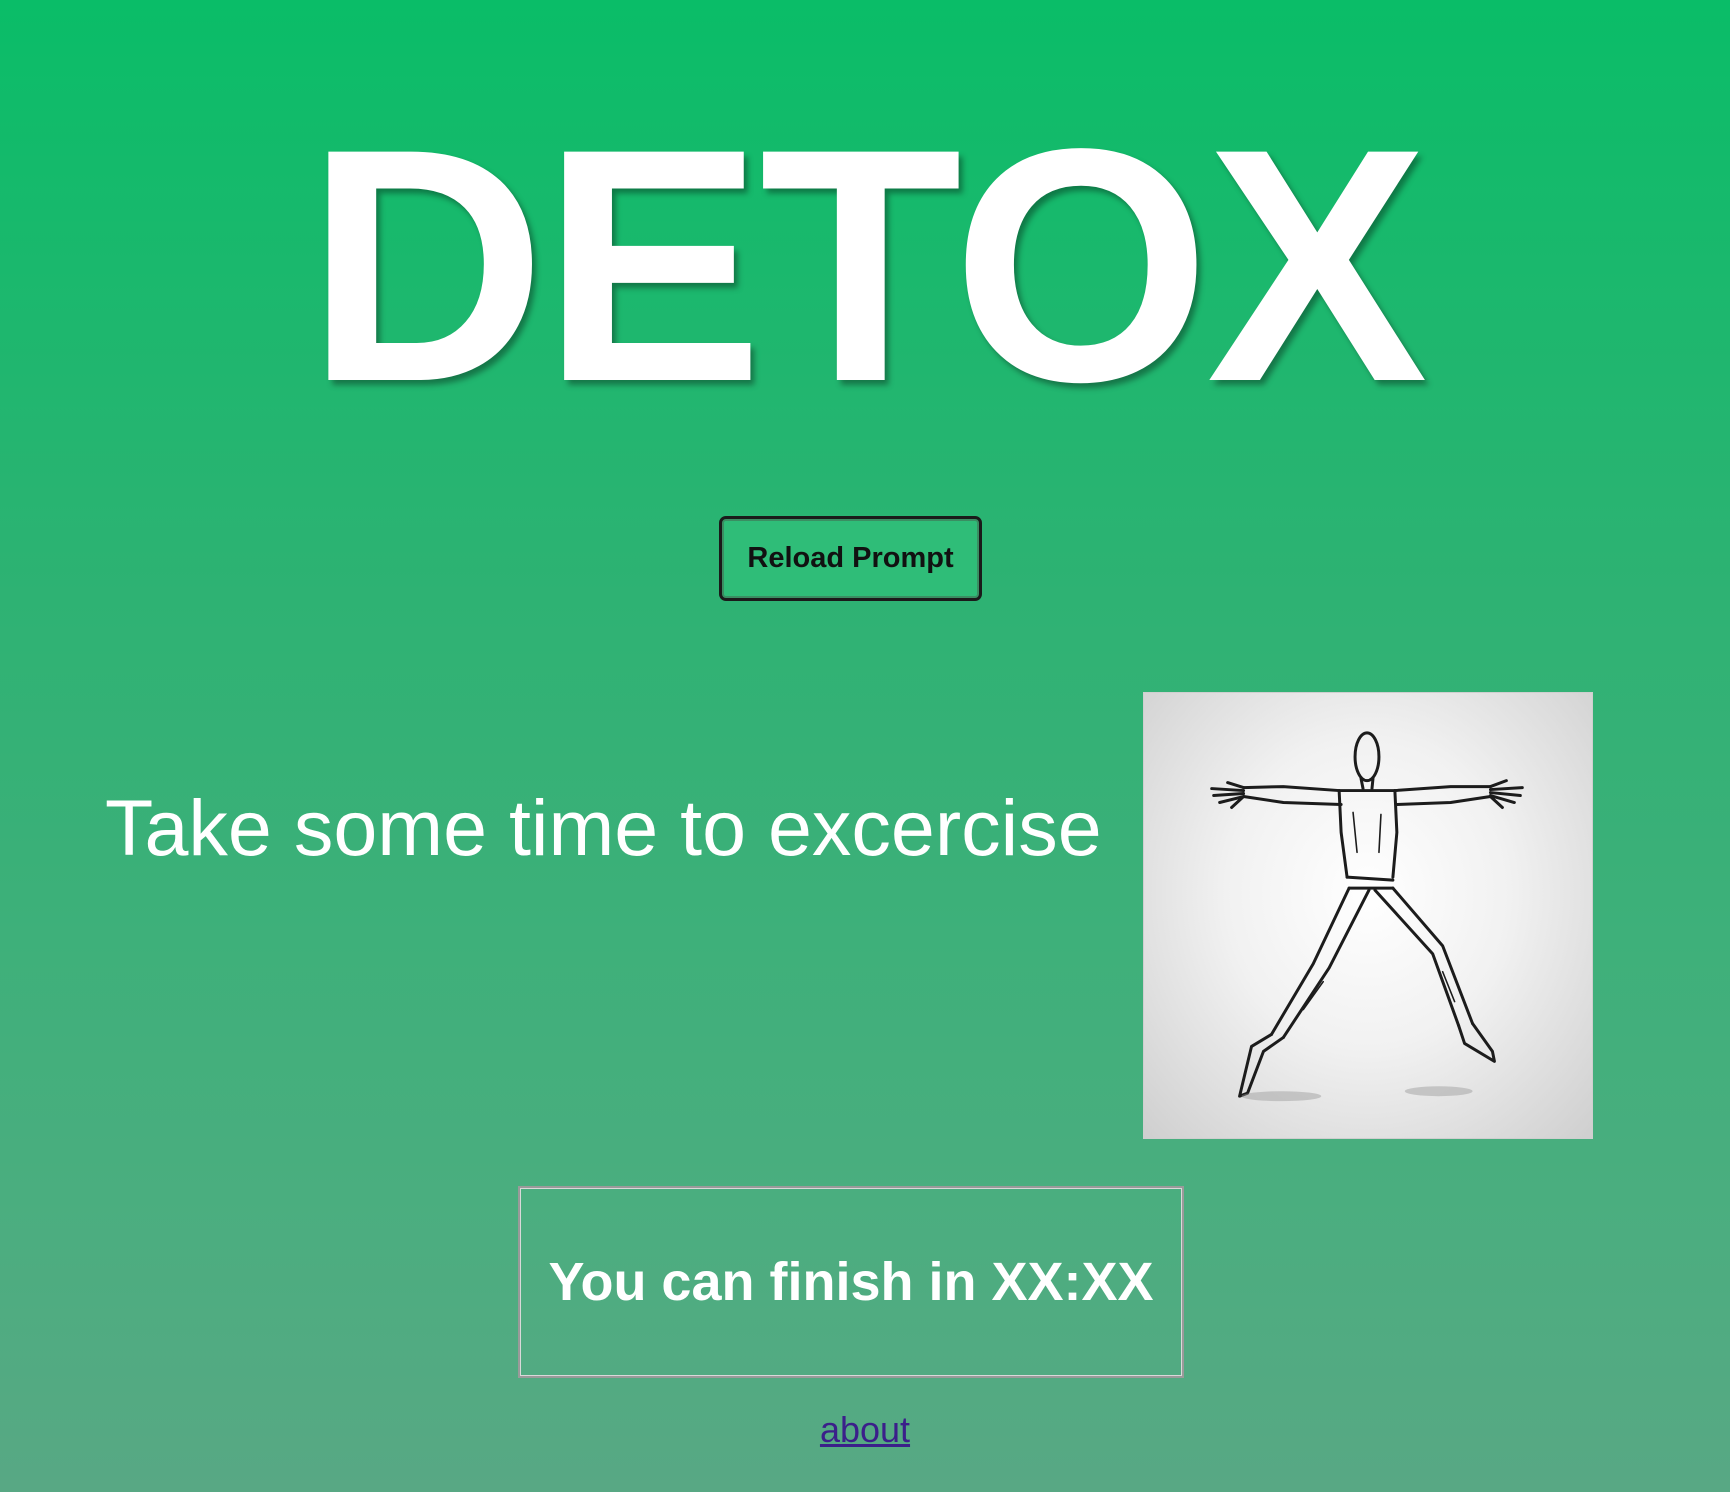 This screenshot has height=1492, width=1730. I want to click on reload-prompt-button: Reload Prompt, so click(850, 558).